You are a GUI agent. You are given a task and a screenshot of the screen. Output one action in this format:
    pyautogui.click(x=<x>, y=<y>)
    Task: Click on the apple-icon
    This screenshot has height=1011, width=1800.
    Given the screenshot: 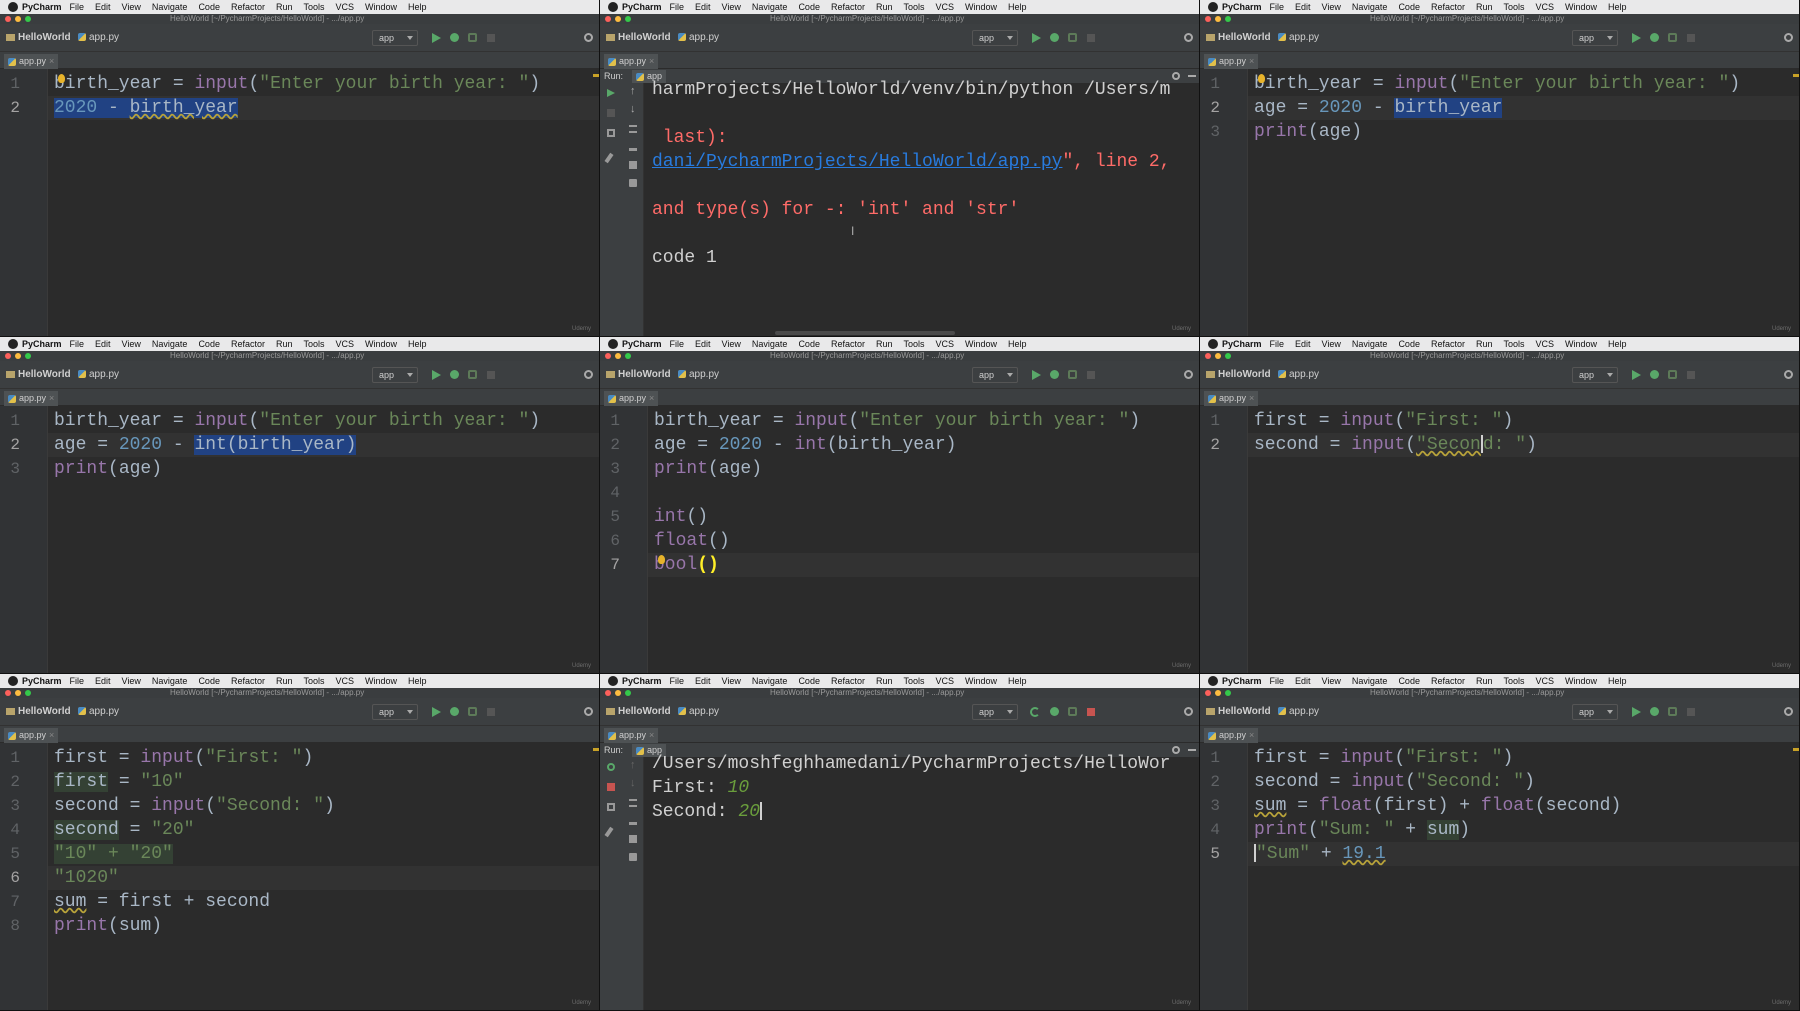 What is the action you would take?
    pyautogui.click(x=613, y=681)
    